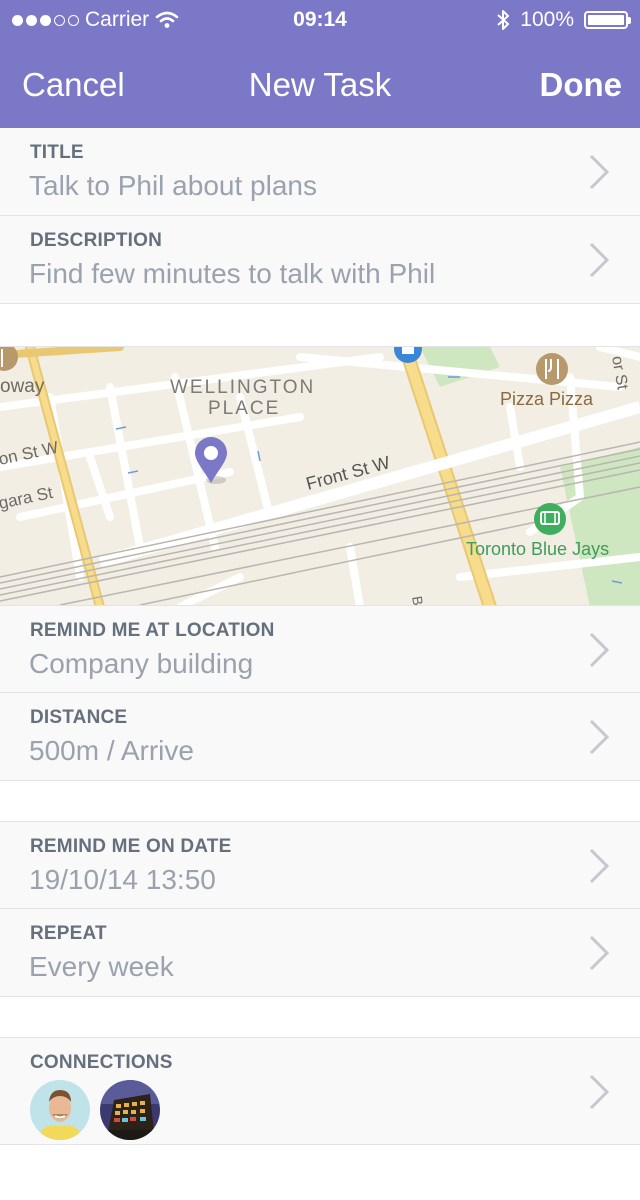 This screenshot has width=640, height=1200. I want to click on avatar-building, so click(130, 1110).